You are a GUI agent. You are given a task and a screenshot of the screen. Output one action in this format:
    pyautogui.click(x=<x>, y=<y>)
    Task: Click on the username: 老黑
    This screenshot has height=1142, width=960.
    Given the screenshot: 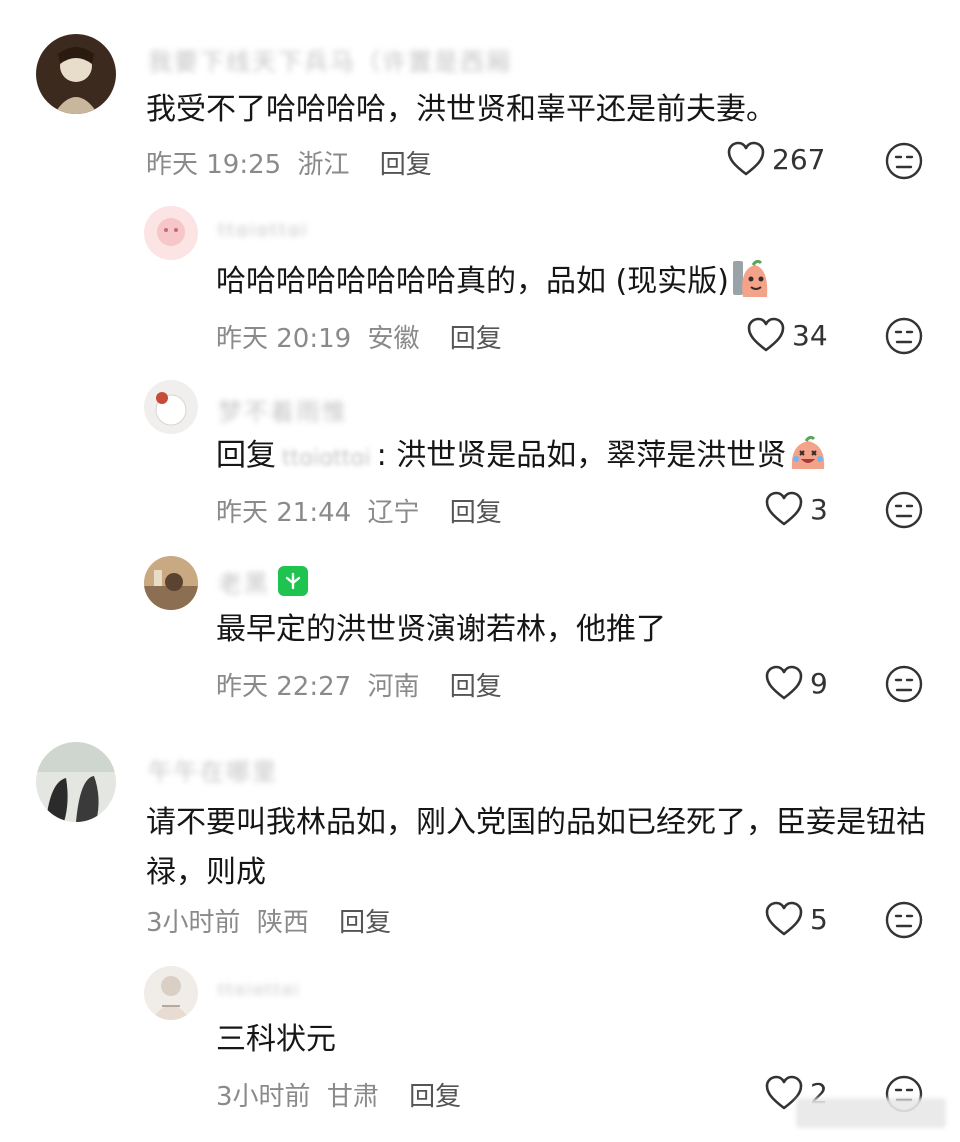 What is the action you would take?
    pyautogui.click(x=263, y=582)
    